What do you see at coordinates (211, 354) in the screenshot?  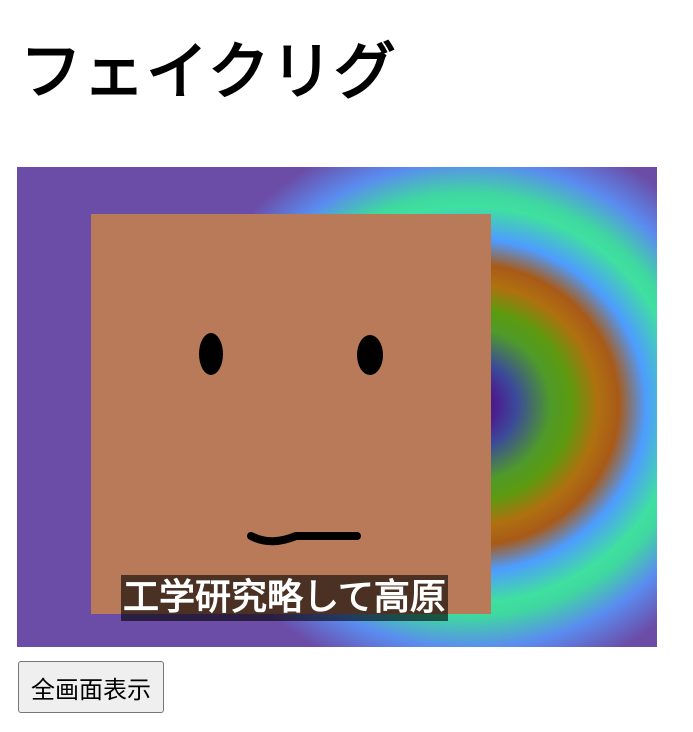 I see `left-eye-icon` at bounding box center [211, 354].